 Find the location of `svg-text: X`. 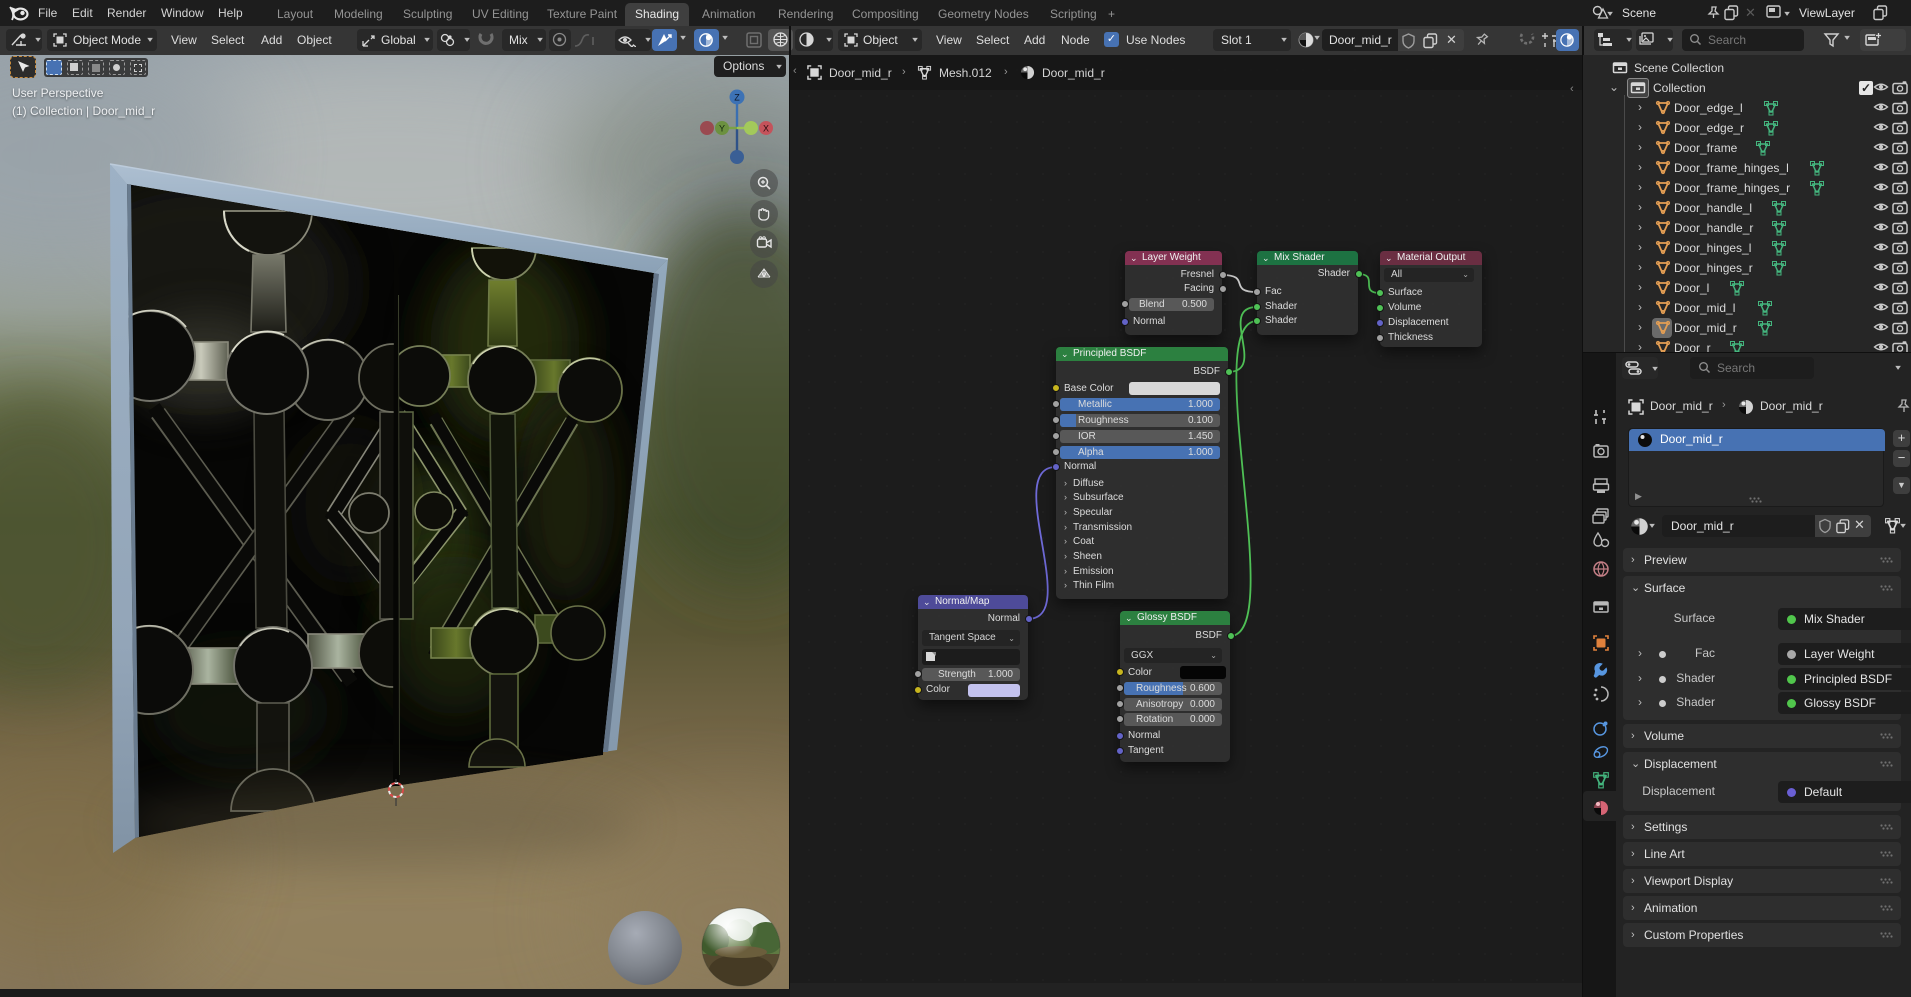

svg-text: X is located at coordinates (766, 129).